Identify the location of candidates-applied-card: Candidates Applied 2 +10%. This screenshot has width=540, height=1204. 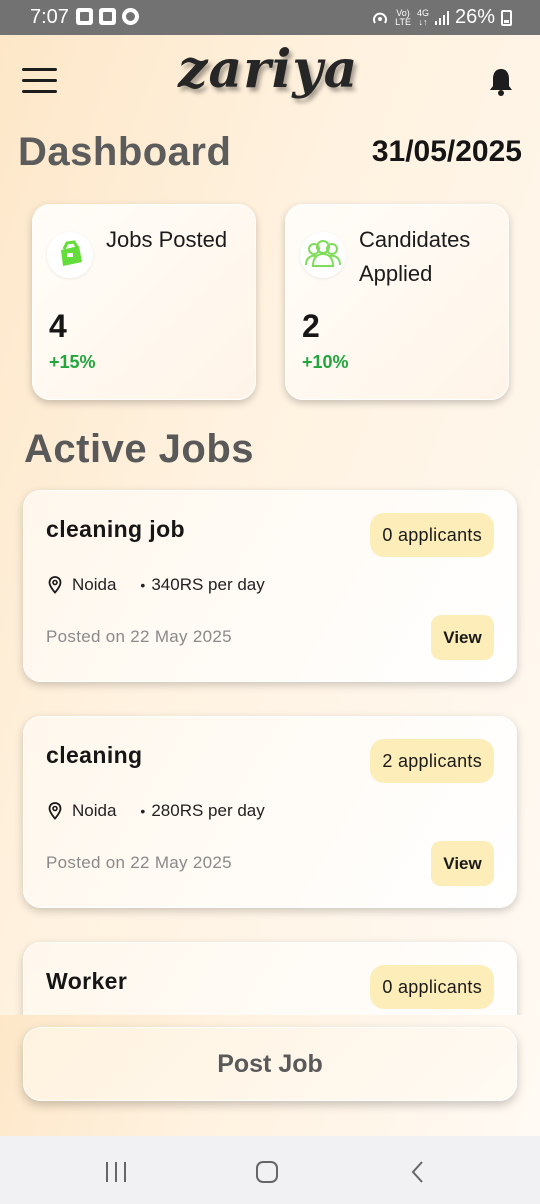
(397, 302).